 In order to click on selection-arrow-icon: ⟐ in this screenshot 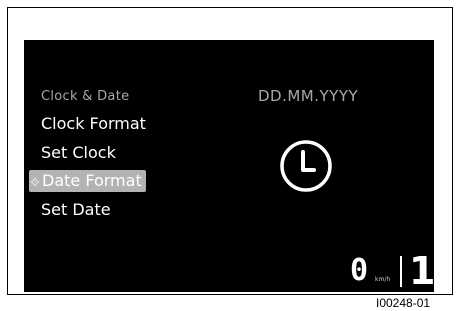, I will do `click(35, 182)`.